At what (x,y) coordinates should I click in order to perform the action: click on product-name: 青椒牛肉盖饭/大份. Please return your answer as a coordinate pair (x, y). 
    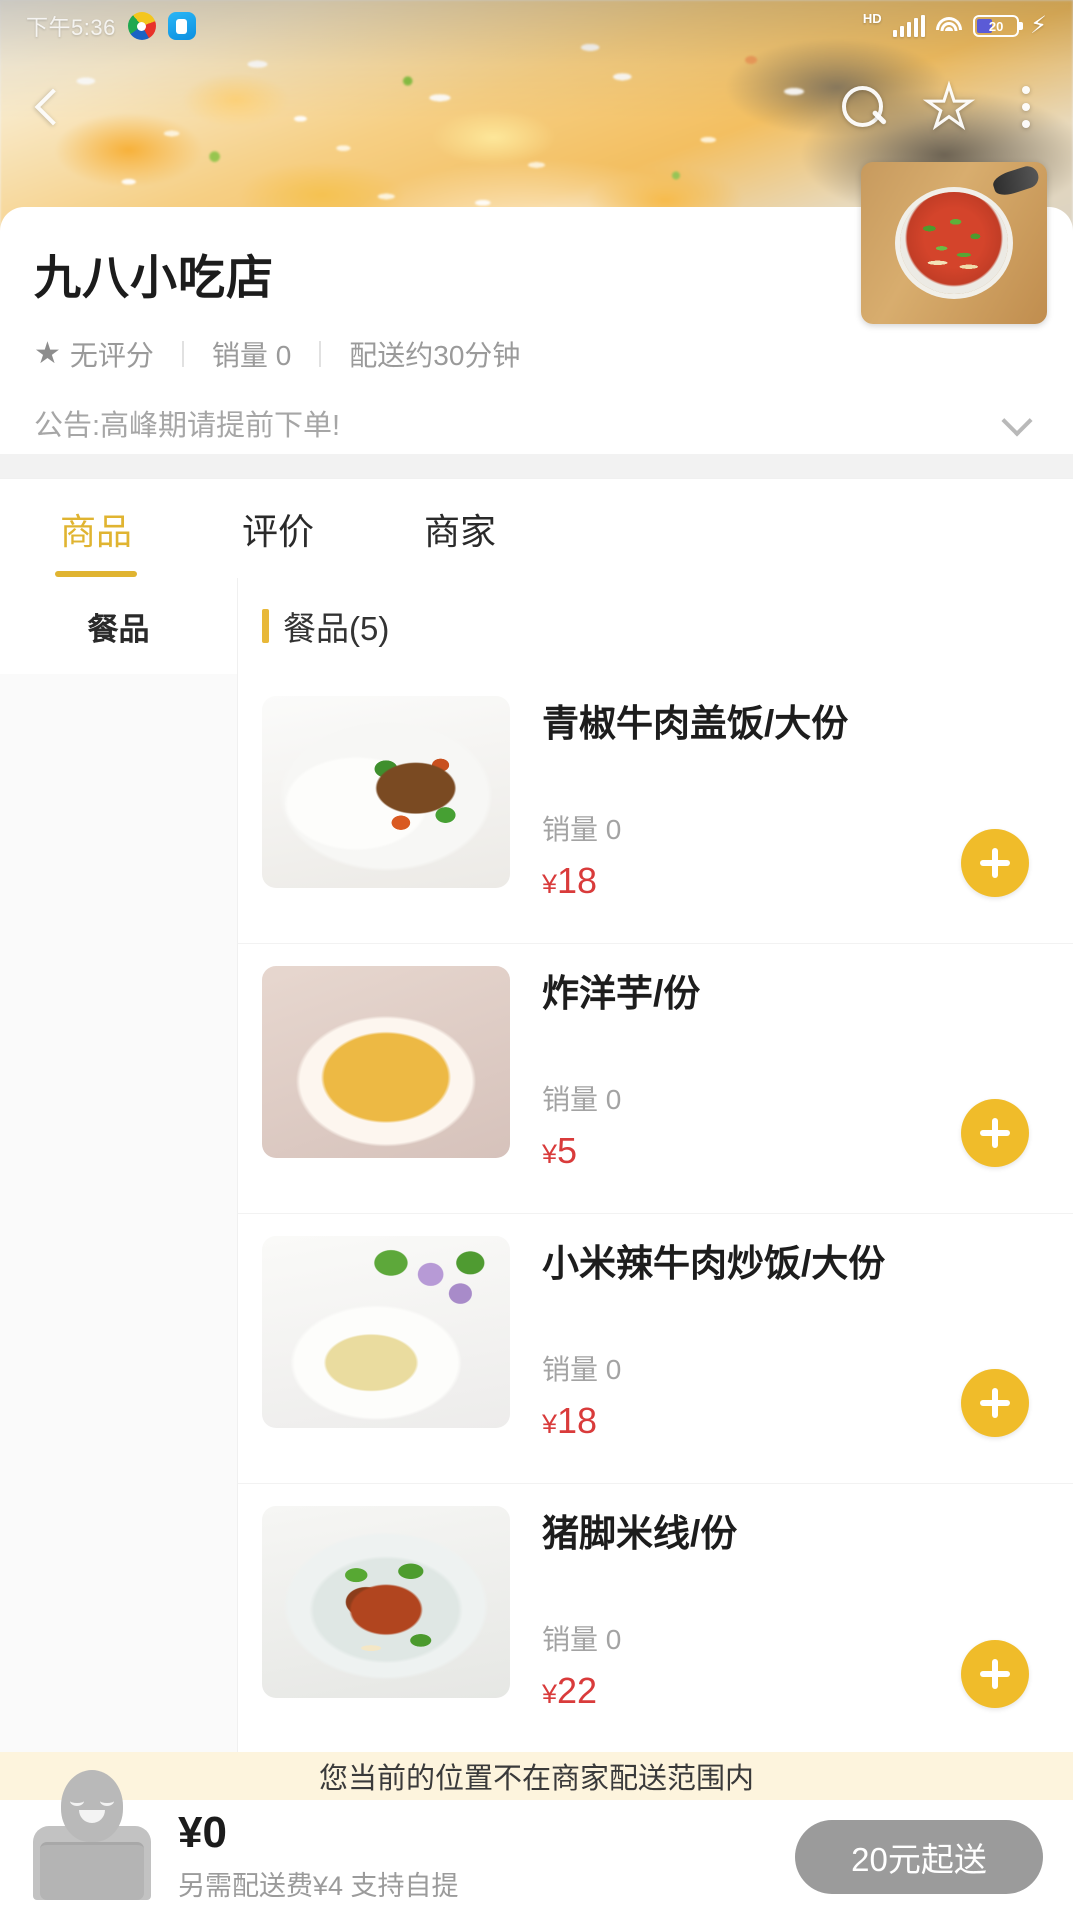
    Looking at the image, I should click on (695, 723).